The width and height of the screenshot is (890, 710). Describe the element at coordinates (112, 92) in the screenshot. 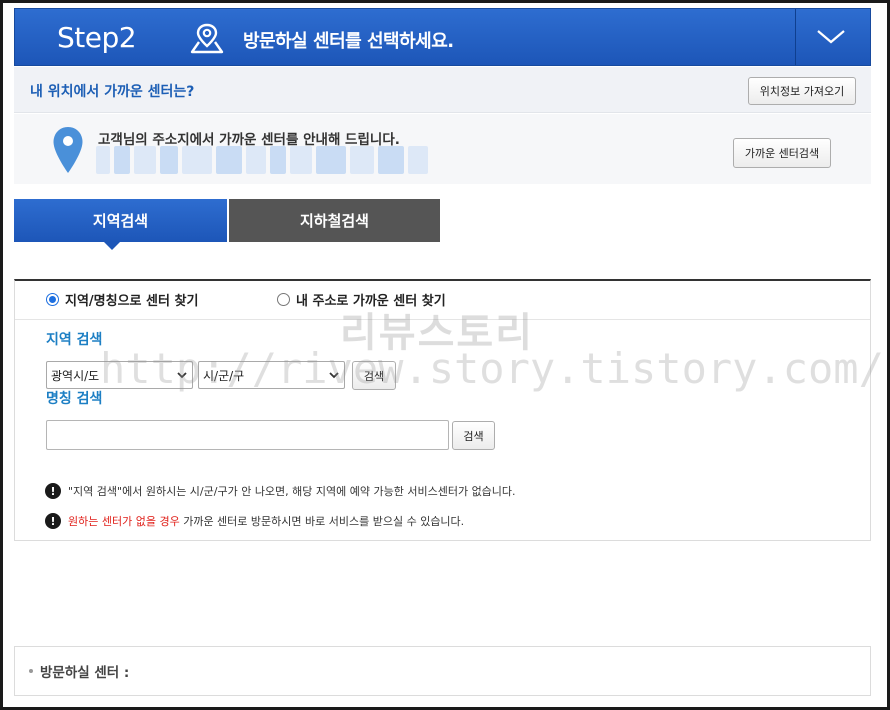

I see `nearby-title: 내 위치에서 가까운 센터는?` at that location.